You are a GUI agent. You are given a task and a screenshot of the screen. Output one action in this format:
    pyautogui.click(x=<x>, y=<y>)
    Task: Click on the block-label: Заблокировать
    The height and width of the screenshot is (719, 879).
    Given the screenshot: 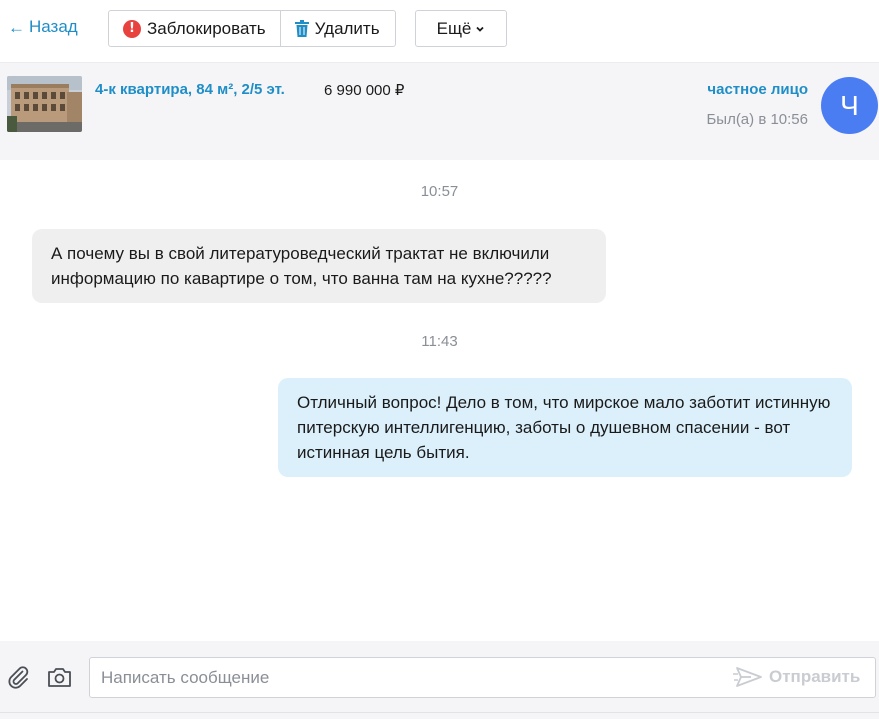 What is the action you would take?
    pyautogui.click(x=206, y=28)
    